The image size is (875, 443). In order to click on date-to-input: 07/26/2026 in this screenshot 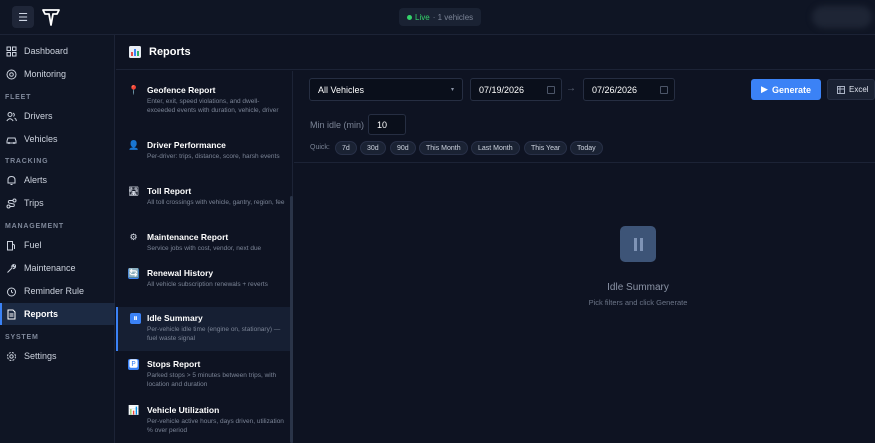, I will do `click(629, 89)`.